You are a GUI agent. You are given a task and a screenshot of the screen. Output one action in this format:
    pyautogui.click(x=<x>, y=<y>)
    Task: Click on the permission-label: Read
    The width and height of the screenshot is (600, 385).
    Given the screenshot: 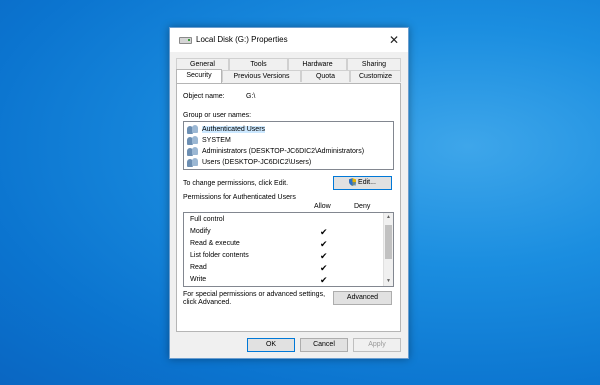 What is the action you would take?
    pyautogui.click(x=198, y=267)
    